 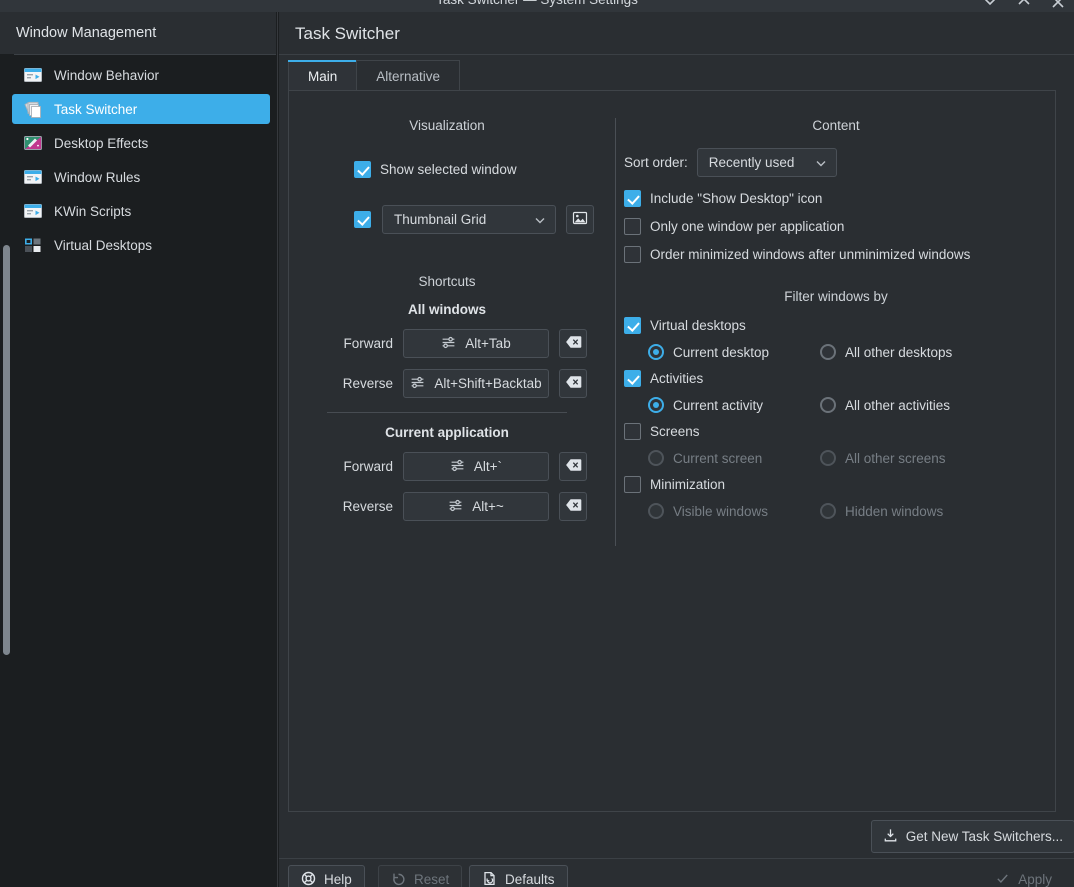 I want to click on shortcut-button: Alt+~, so click(x=476, y=506).